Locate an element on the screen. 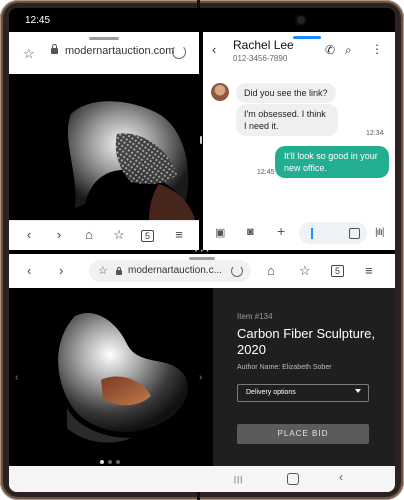 This screenshot has height=500, width=404. top-browser-url-bar: ☆ modernartauction.com is located at coordinates (104, 53).